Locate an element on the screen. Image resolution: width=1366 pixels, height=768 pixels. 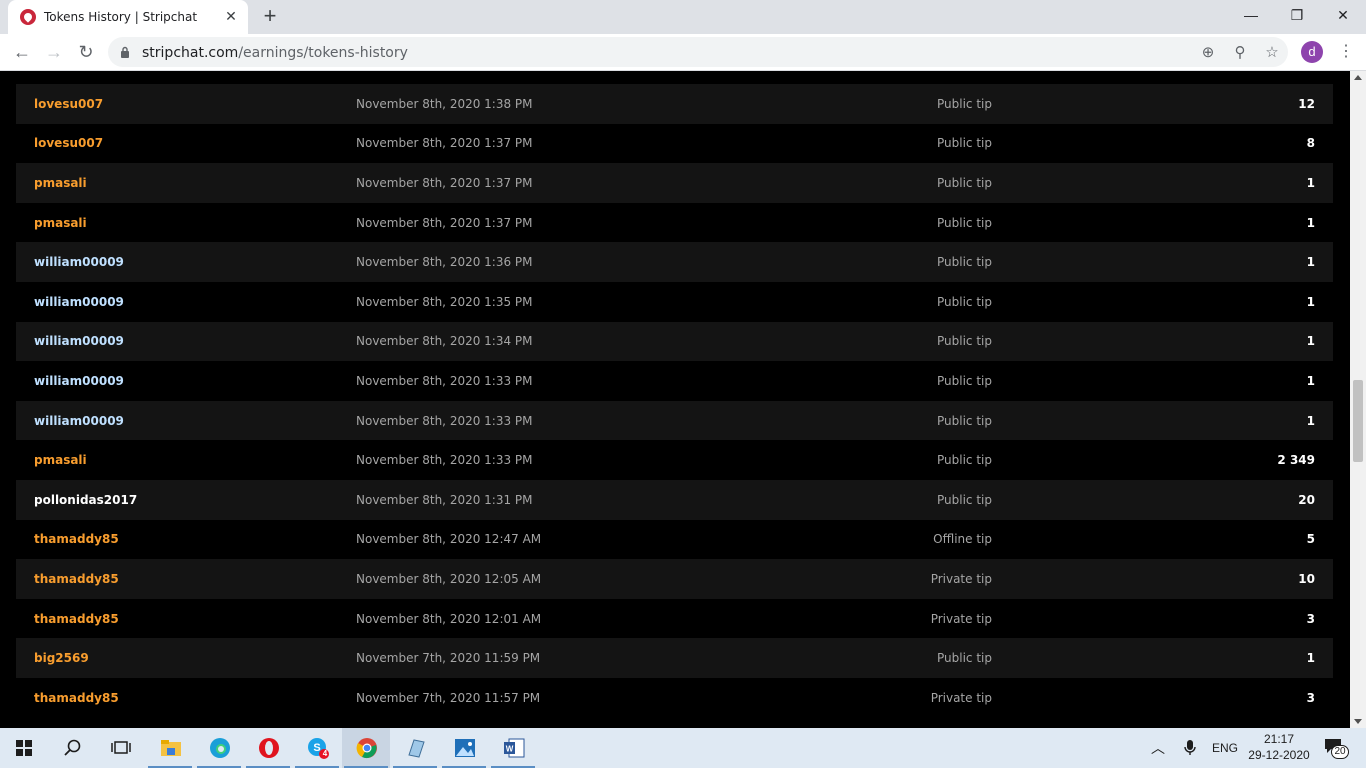
page-scrollbar is located at coordinates (1358, 399).